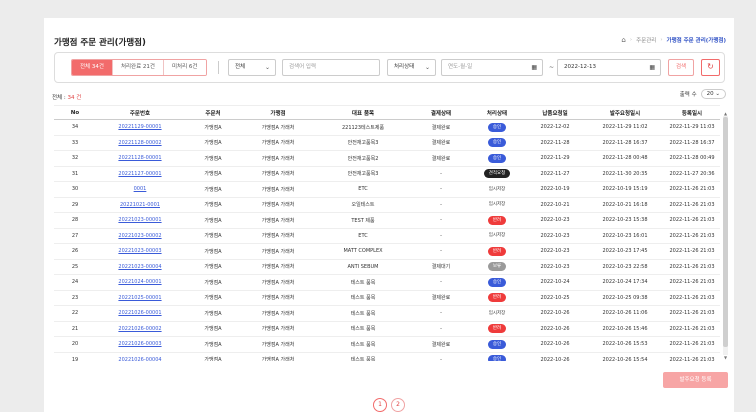  I want to click on page-button-1: 1, so click(380, 405).